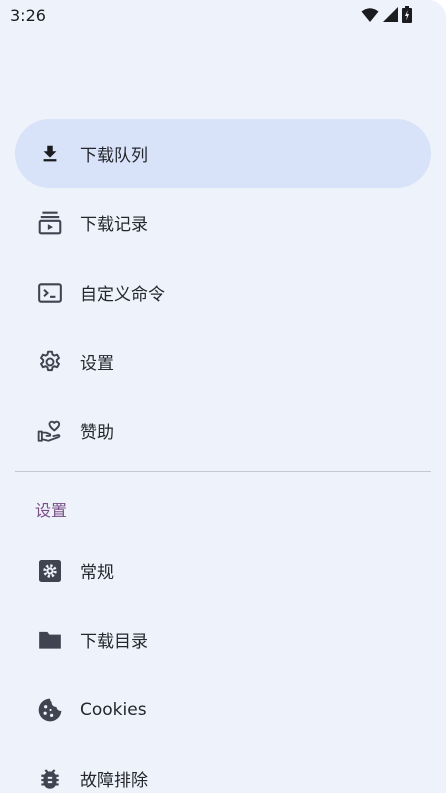 Image resolution: width=446 pixels, height=793 pixels. What do you see at coordinates (223, 430) in the screenshot?
I see `nav-item-sponsor: 赞助` at bounding box center [223, 430].